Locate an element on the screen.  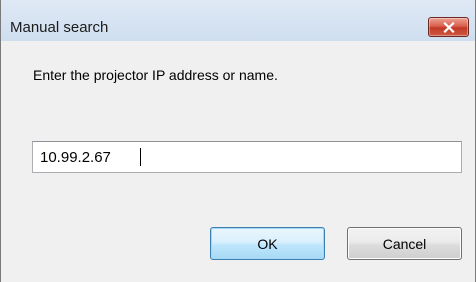
close-button is located at coordinates (448, 27).